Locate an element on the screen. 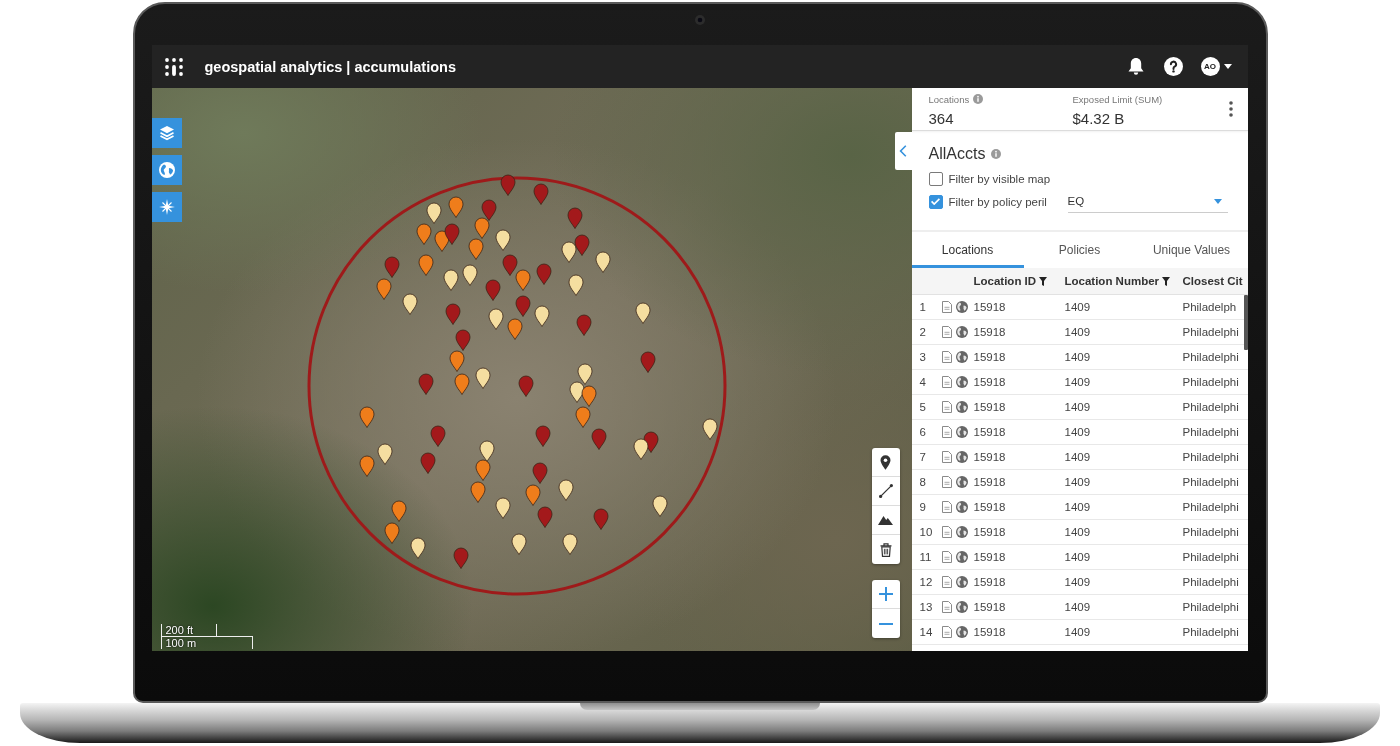 The width and height of the screenshot is (1400, 746). collapse-panel-button is located at coordinates (903, 151).